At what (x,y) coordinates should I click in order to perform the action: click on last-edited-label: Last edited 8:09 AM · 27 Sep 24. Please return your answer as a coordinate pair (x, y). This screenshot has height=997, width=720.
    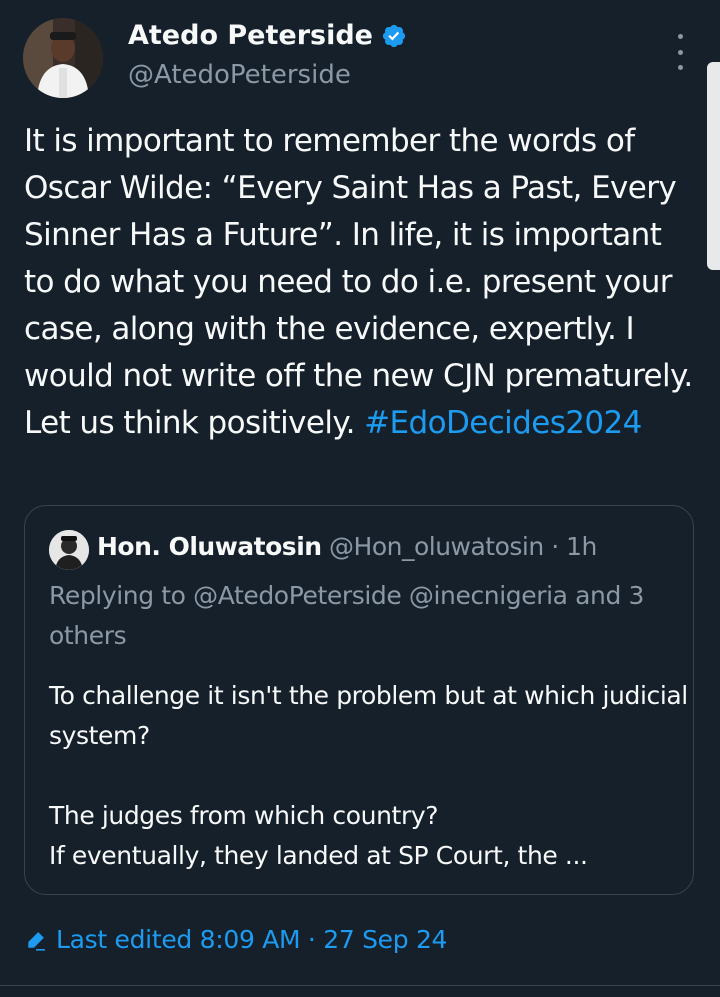
    Looking at the image, I should click on (251, 939).